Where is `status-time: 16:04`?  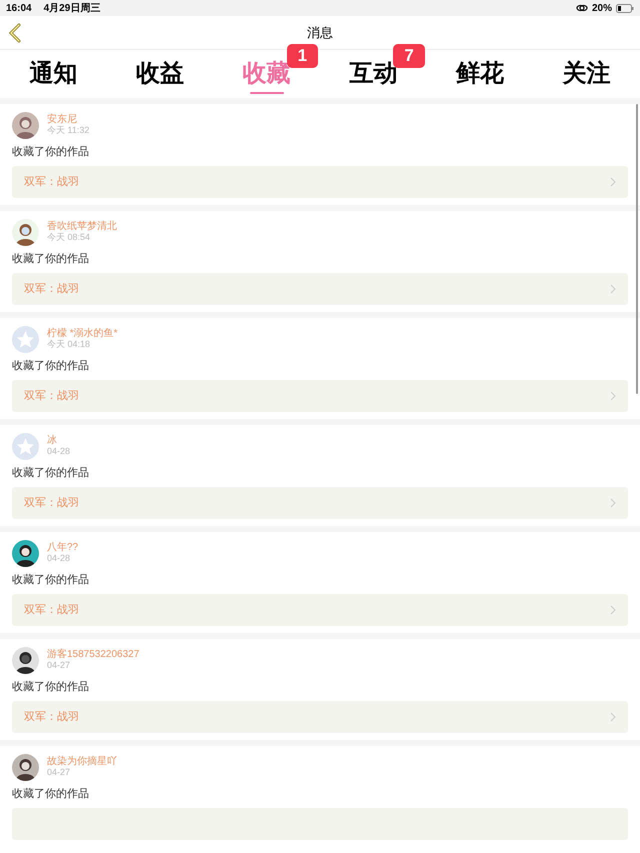
status-time: 16:04 is located at coordinates (19, 9).